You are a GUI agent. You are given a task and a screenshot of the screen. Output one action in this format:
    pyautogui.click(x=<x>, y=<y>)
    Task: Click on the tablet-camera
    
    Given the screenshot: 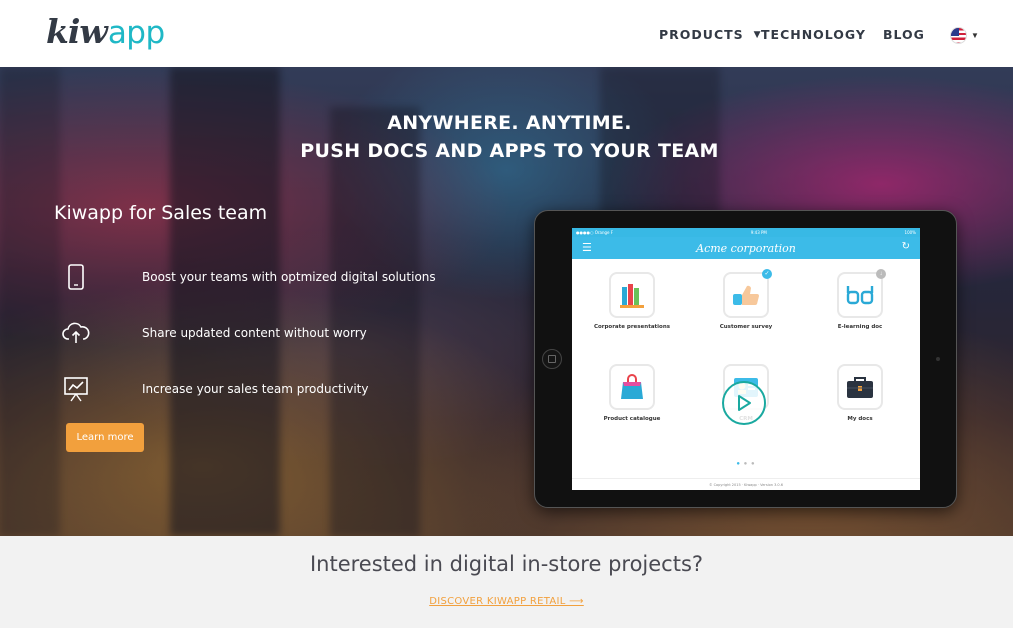 What is the action you would take?
    pyautogui.click(x=938, y=359)
    